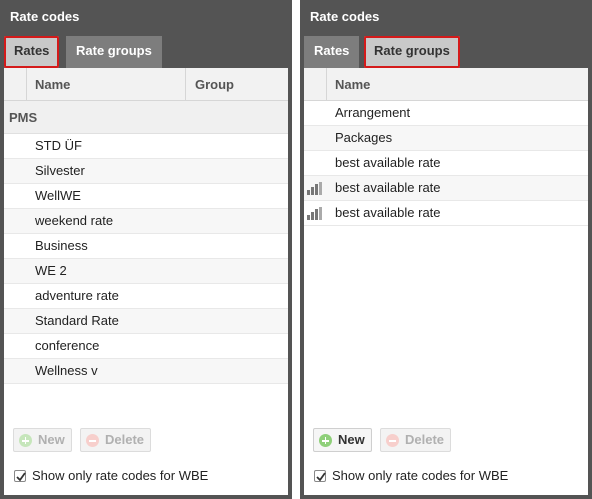 The height and width of the screenshot is (499, 592). I want to click on list-item: Packages, so click(446, 138).